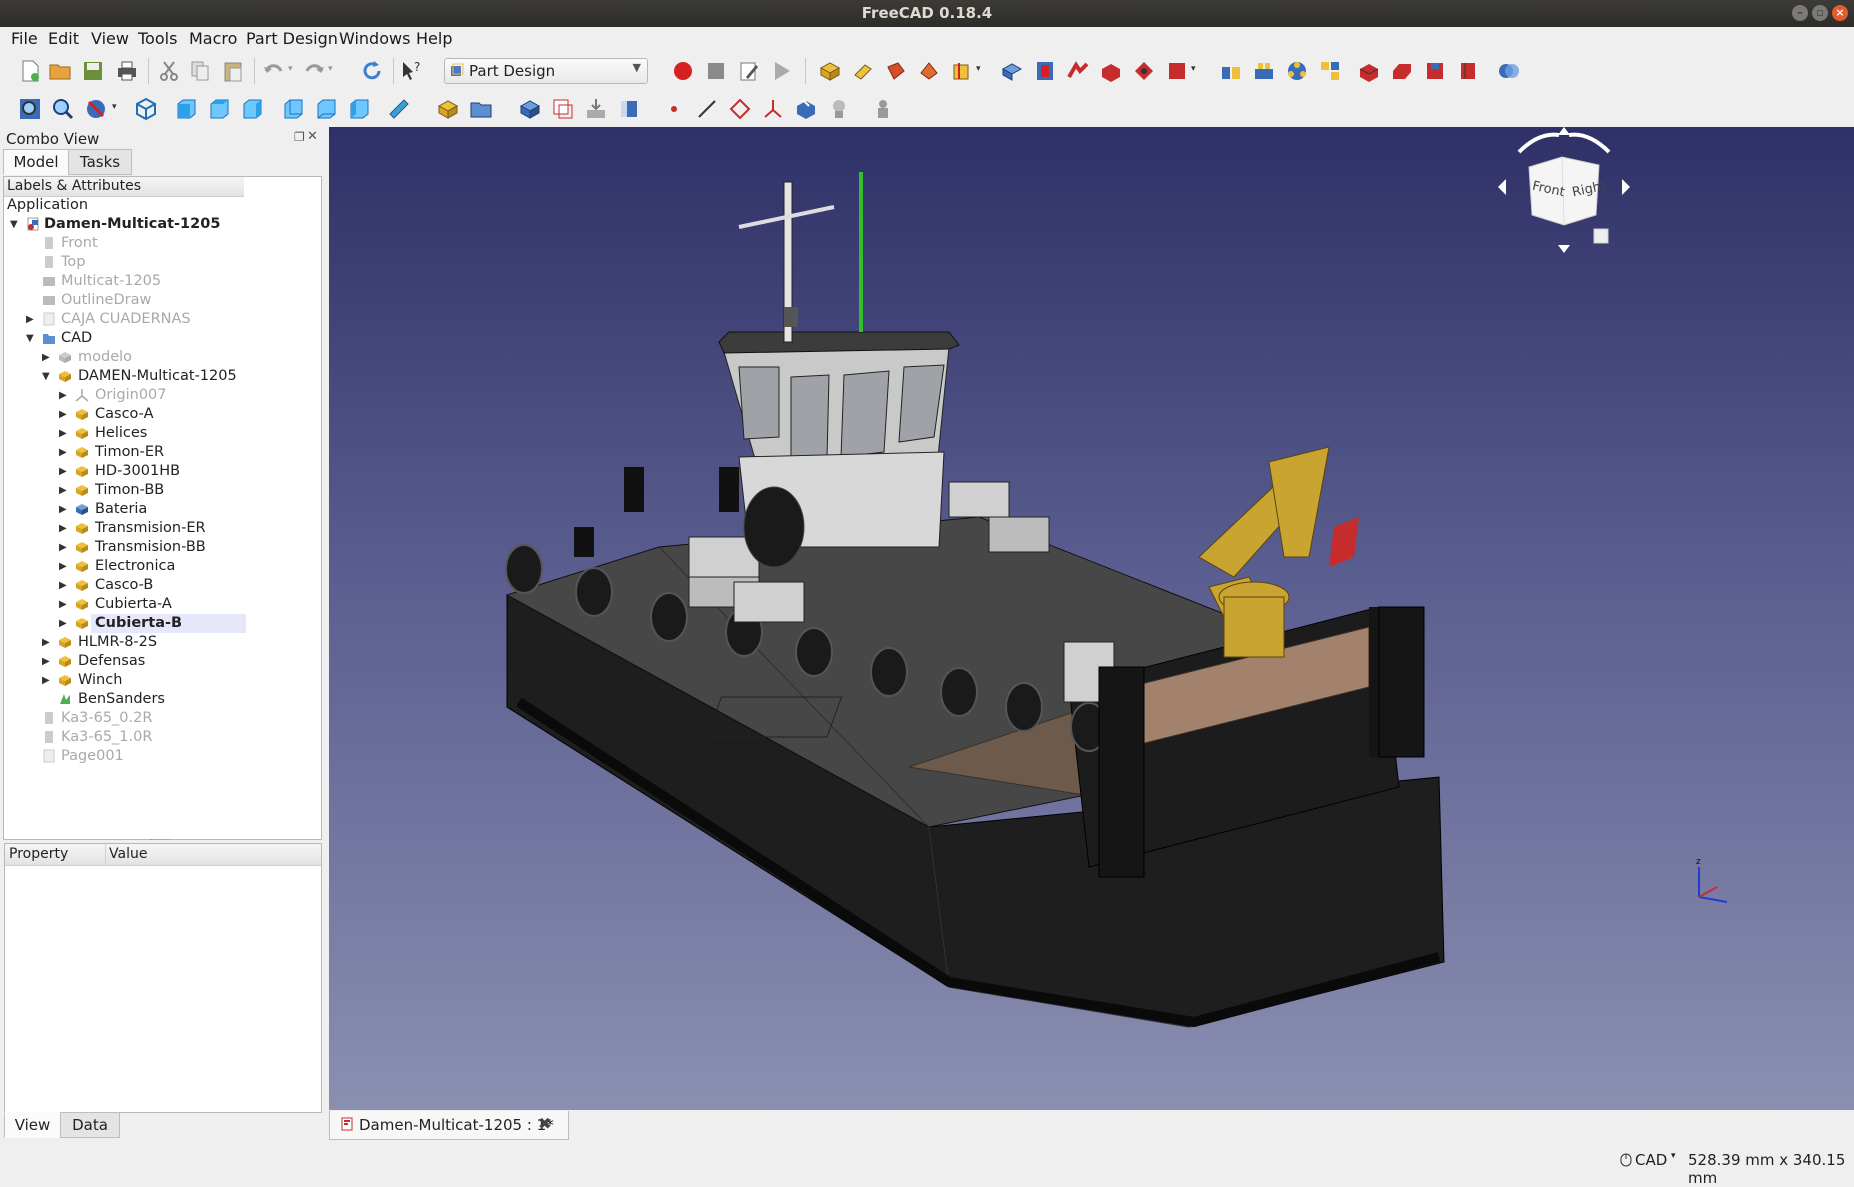 The image size is (1854, 1187). Describe the element at coordinates (530, 109) in the screenshot. I see `link-icon` at that location.